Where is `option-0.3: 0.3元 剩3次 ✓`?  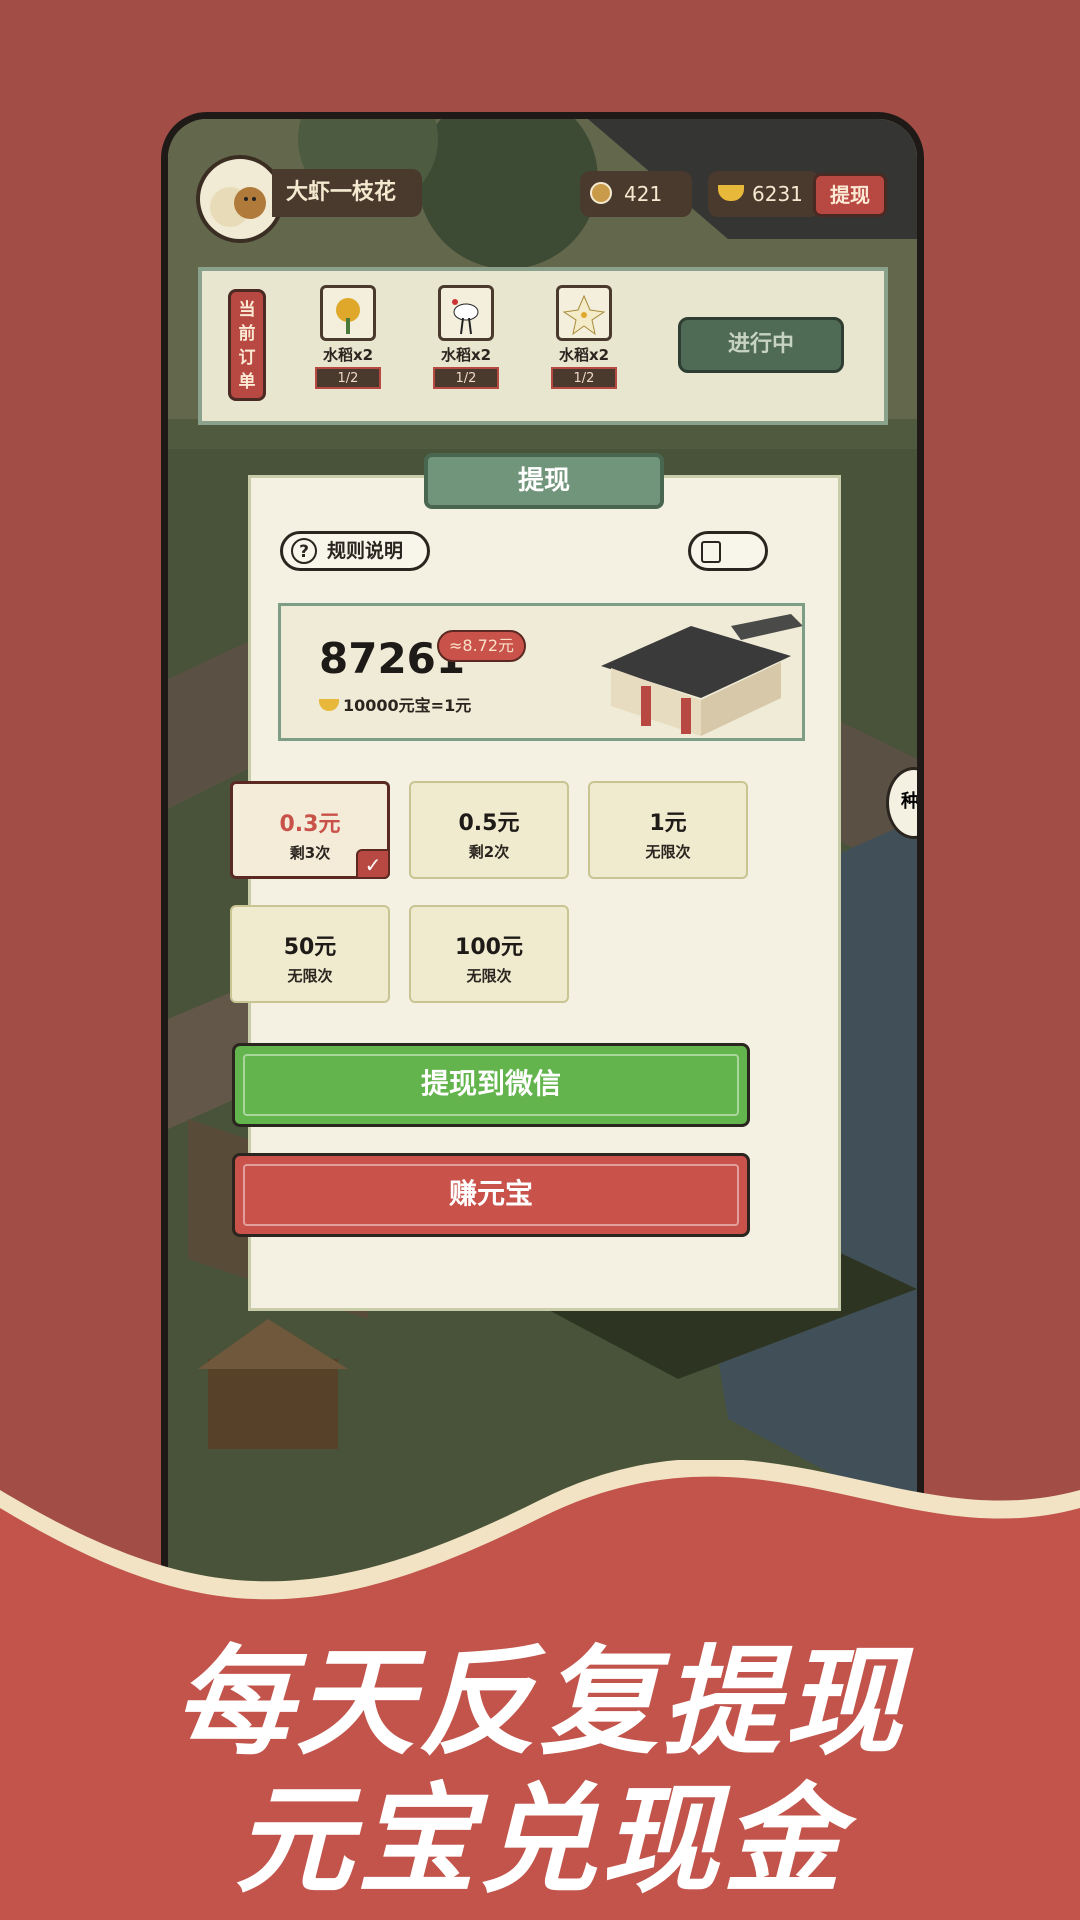 option-0.3: 0.3元 剩3次 ✓ is located at coordinates (310, 830).